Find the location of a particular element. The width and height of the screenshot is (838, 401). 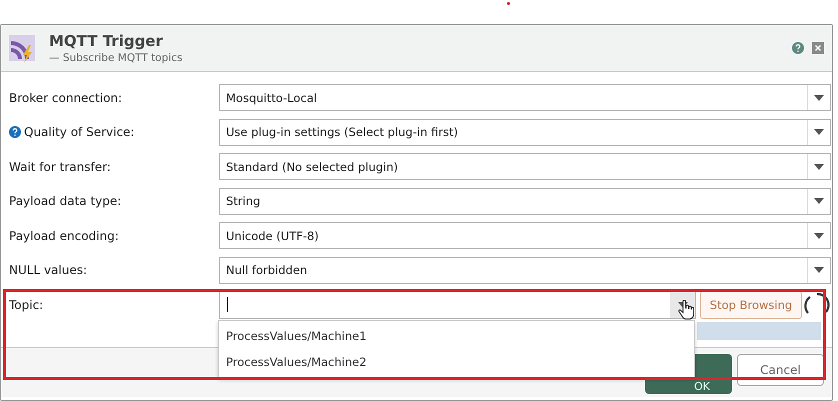

dropdown-field: Standard (No selected plugin) is located at coordinates (525, 166).